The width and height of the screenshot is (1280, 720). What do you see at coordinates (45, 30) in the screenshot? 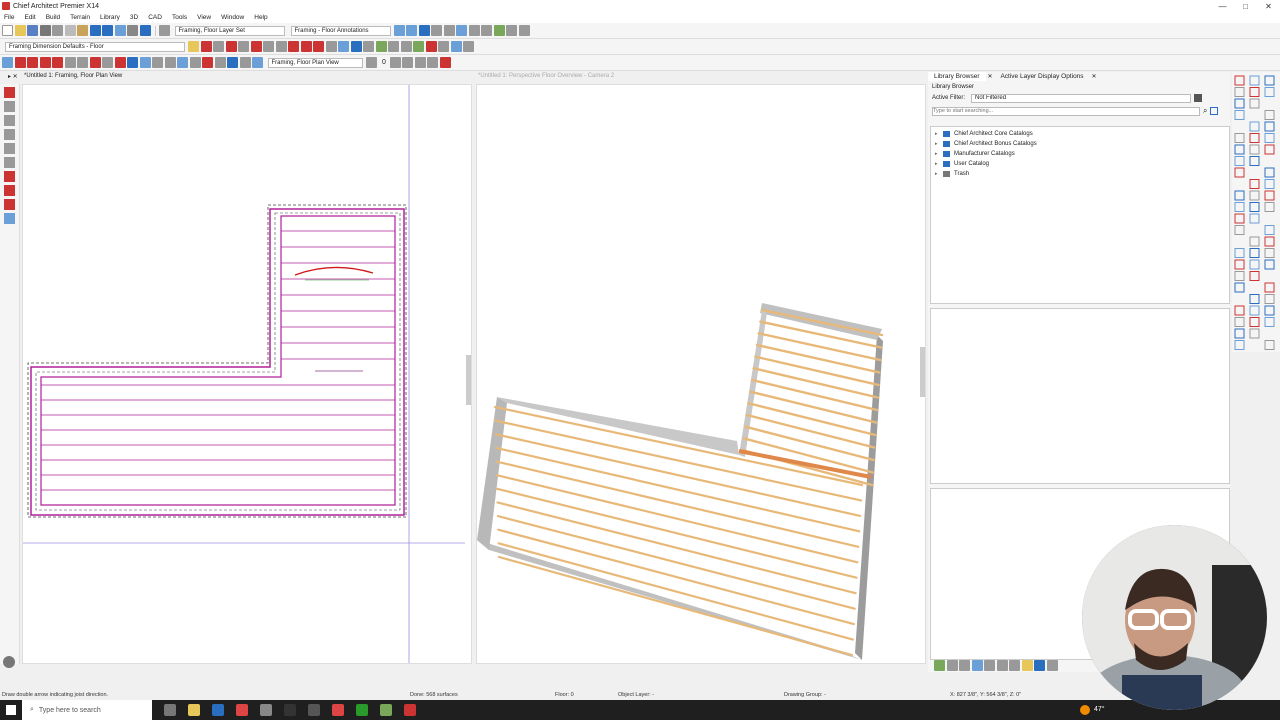
I see `print-icon` at bounding box center [45, 30].